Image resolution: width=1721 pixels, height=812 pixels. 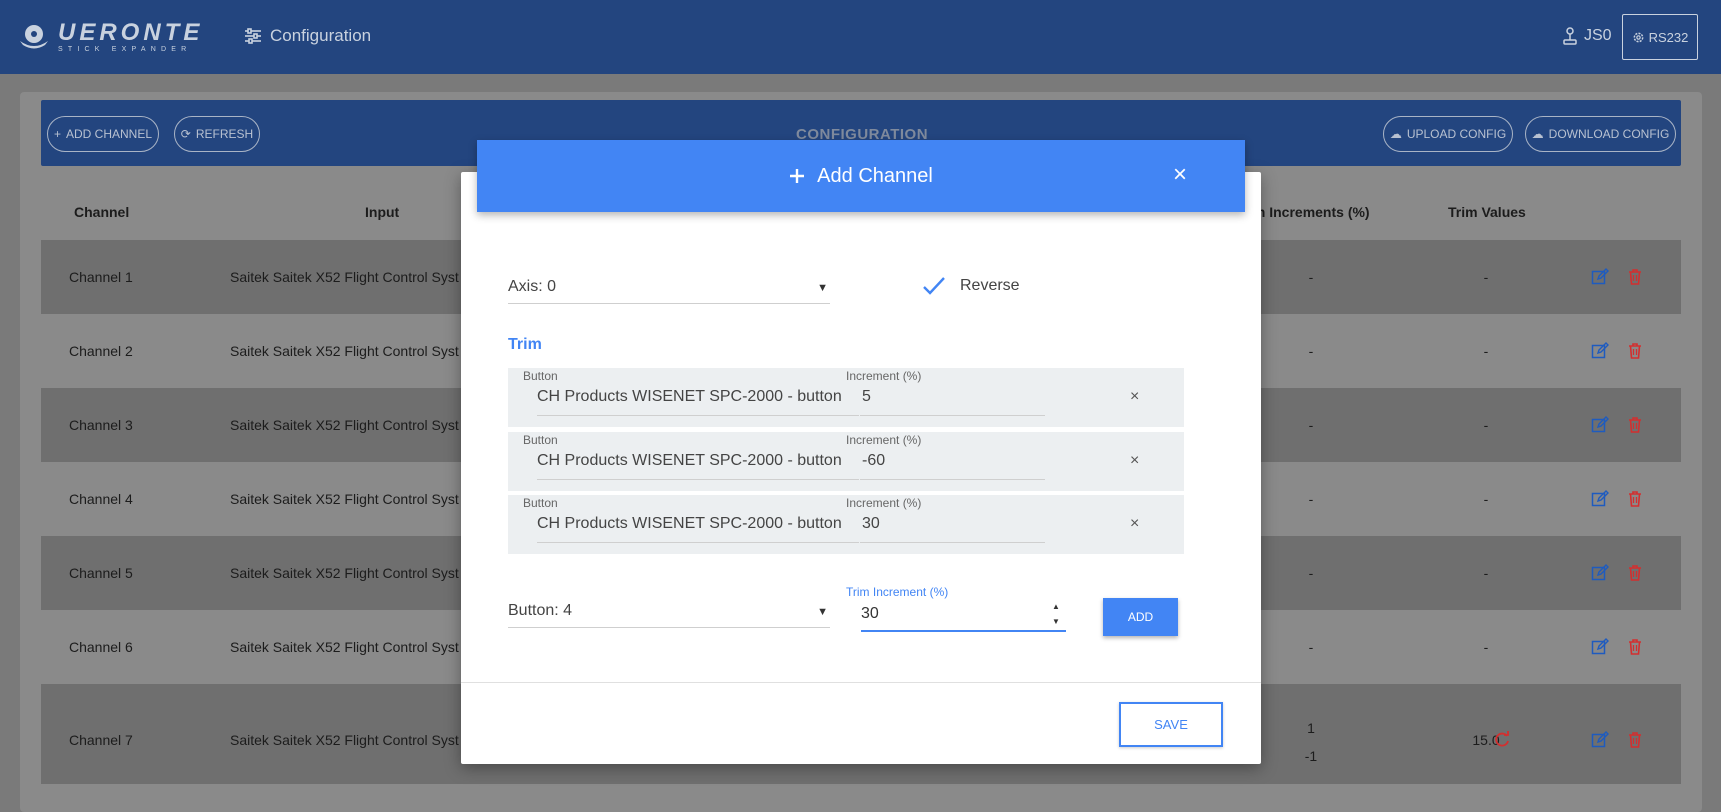 What do you see at coordinates (1487, 212) in the screenshot?
I see `th-trim-values: Trim Values` at bounding box center [1487, 212].